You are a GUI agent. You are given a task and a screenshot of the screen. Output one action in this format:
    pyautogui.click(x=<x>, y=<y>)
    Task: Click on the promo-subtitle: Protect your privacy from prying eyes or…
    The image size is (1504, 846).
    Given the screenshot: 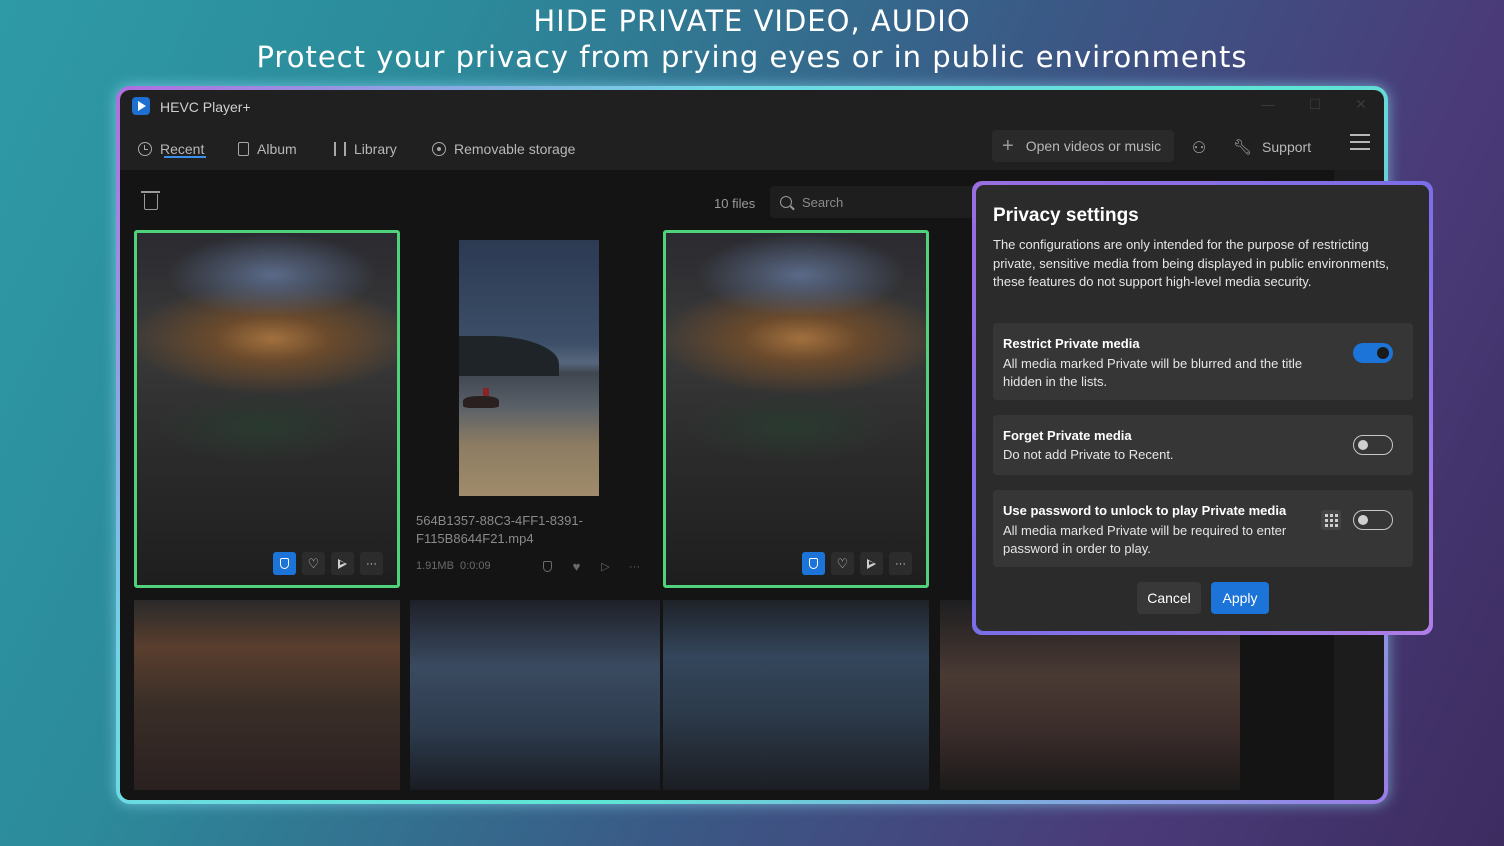 What is the action you would take?
    pyautogui.click(x=752, y=57)
    